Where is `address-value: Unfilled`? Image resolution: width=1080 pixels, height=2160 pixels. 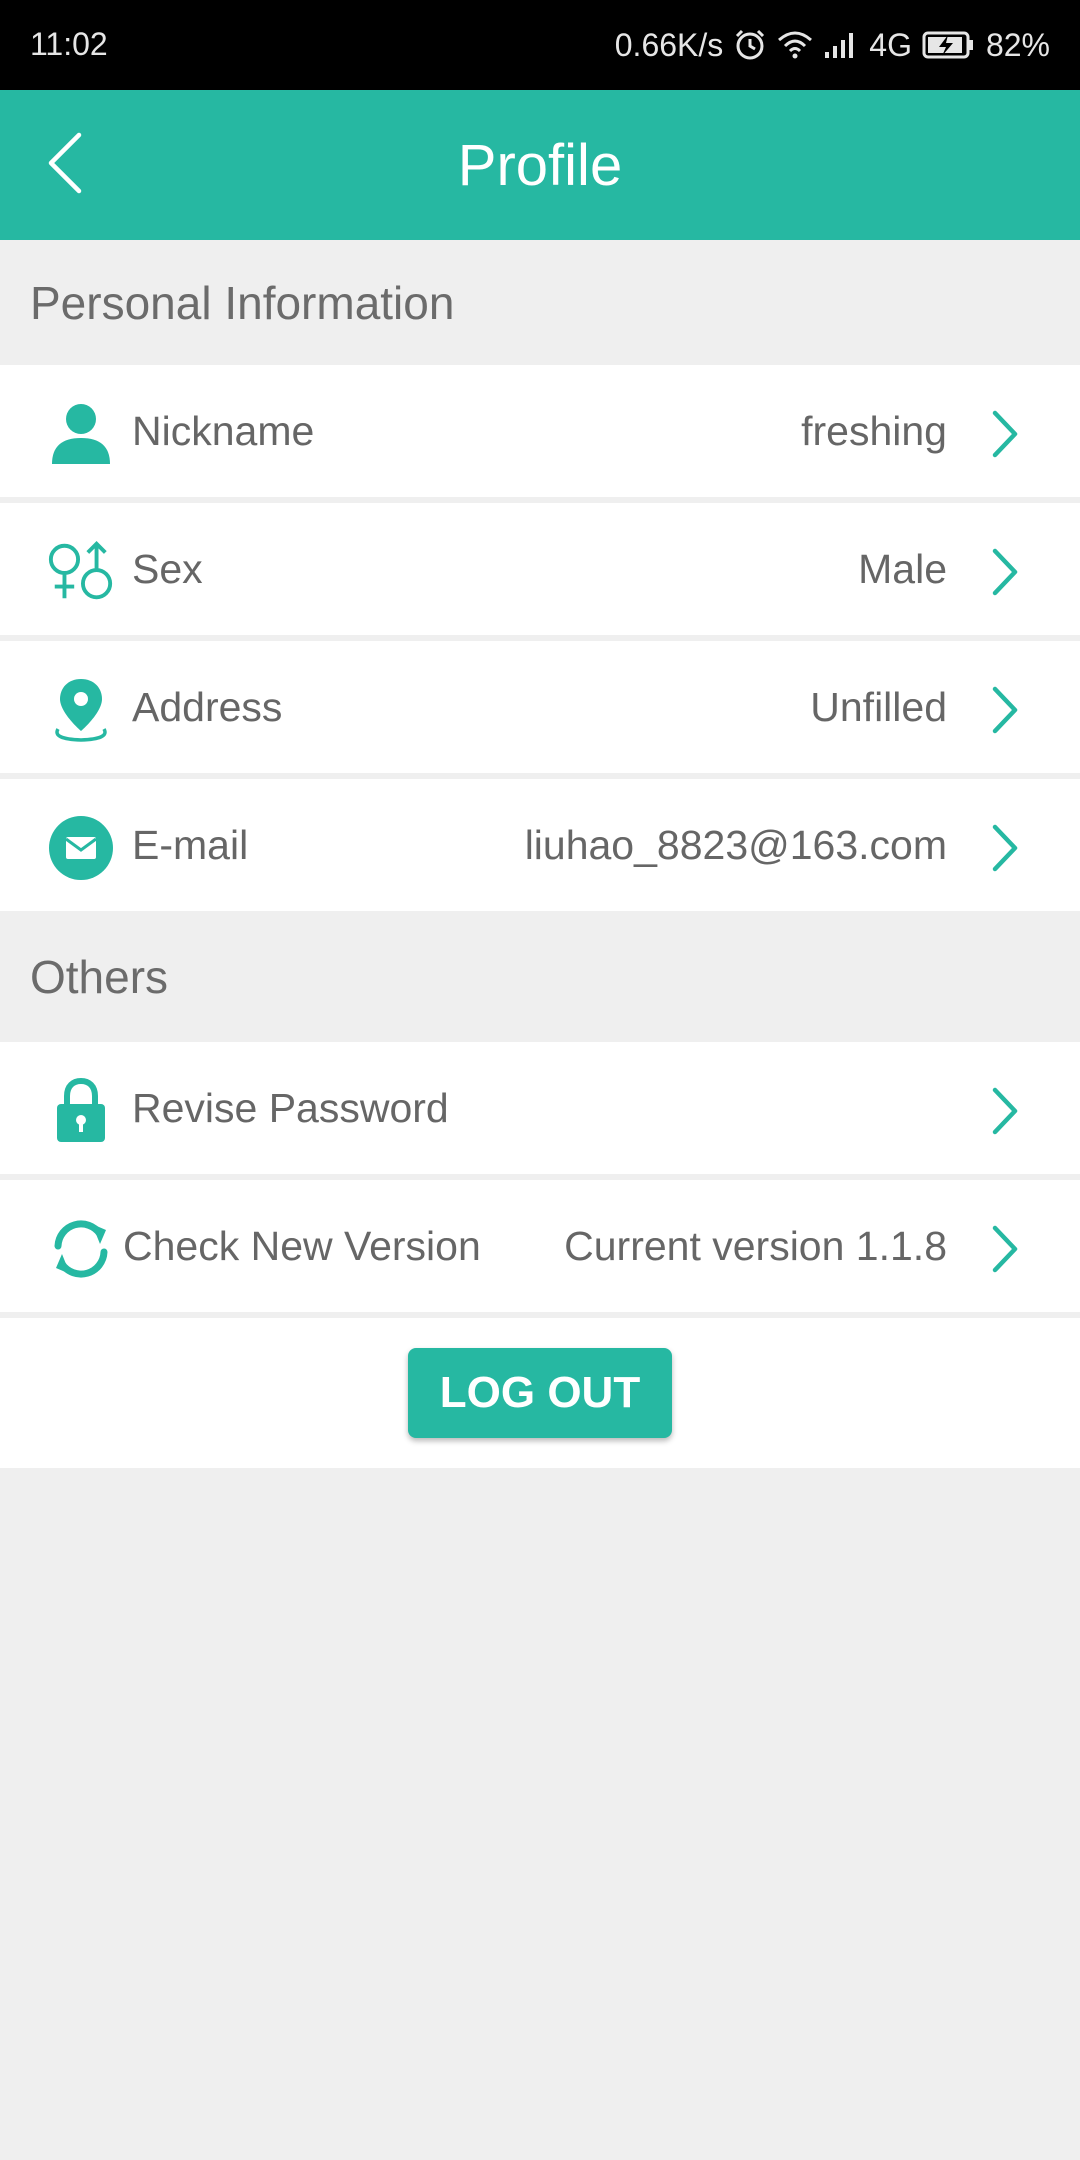 address-value: Unfilled is located at coordinates (878, 706).